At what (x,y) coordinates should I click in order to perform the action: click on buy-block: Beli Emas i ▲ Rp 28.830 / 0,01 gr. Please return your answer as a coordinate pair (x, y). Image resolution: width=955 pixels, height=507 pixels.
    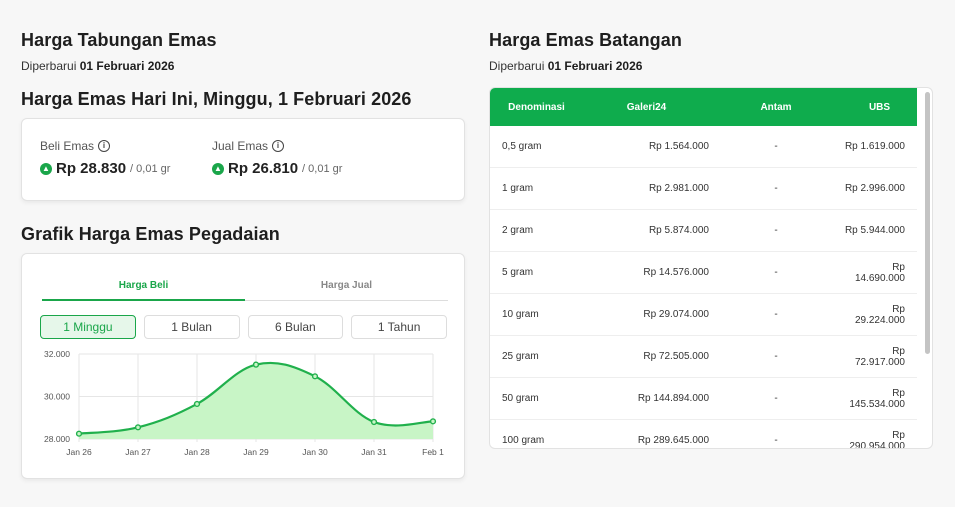
    Looking at the image, I should click on (105, 158).